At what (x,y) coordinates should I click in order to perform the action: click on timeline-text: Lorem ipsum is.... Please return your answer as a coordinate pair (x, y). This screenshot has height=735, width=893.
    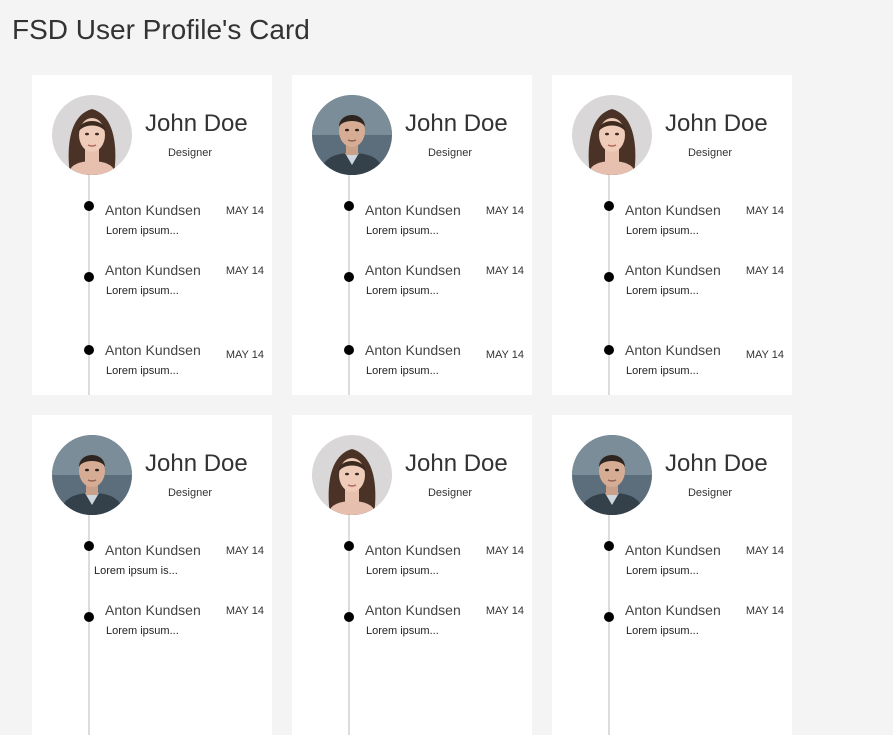
    Looking at the image, I should click on (136, 571).